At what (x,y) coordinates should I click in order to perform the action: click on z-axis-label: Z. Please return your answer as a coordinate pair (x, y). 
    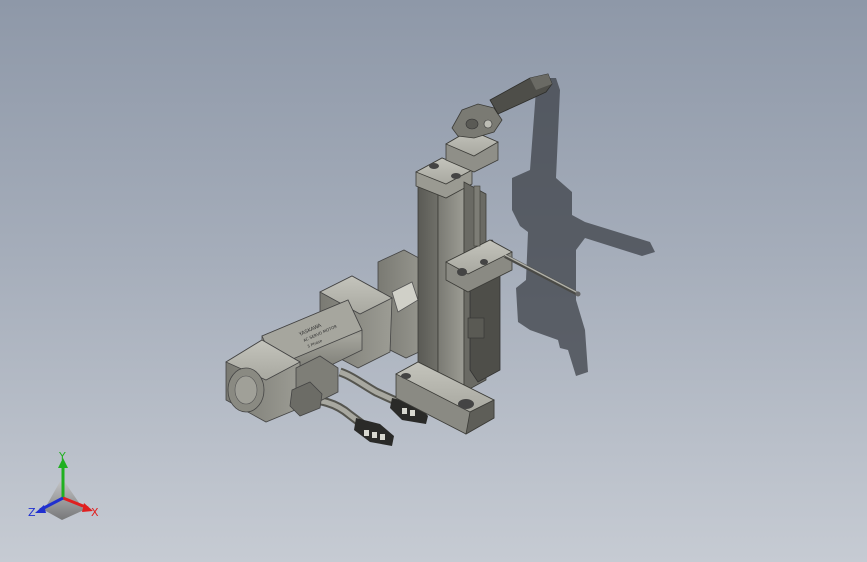
    Looking at the image, I should click on (32, 512).